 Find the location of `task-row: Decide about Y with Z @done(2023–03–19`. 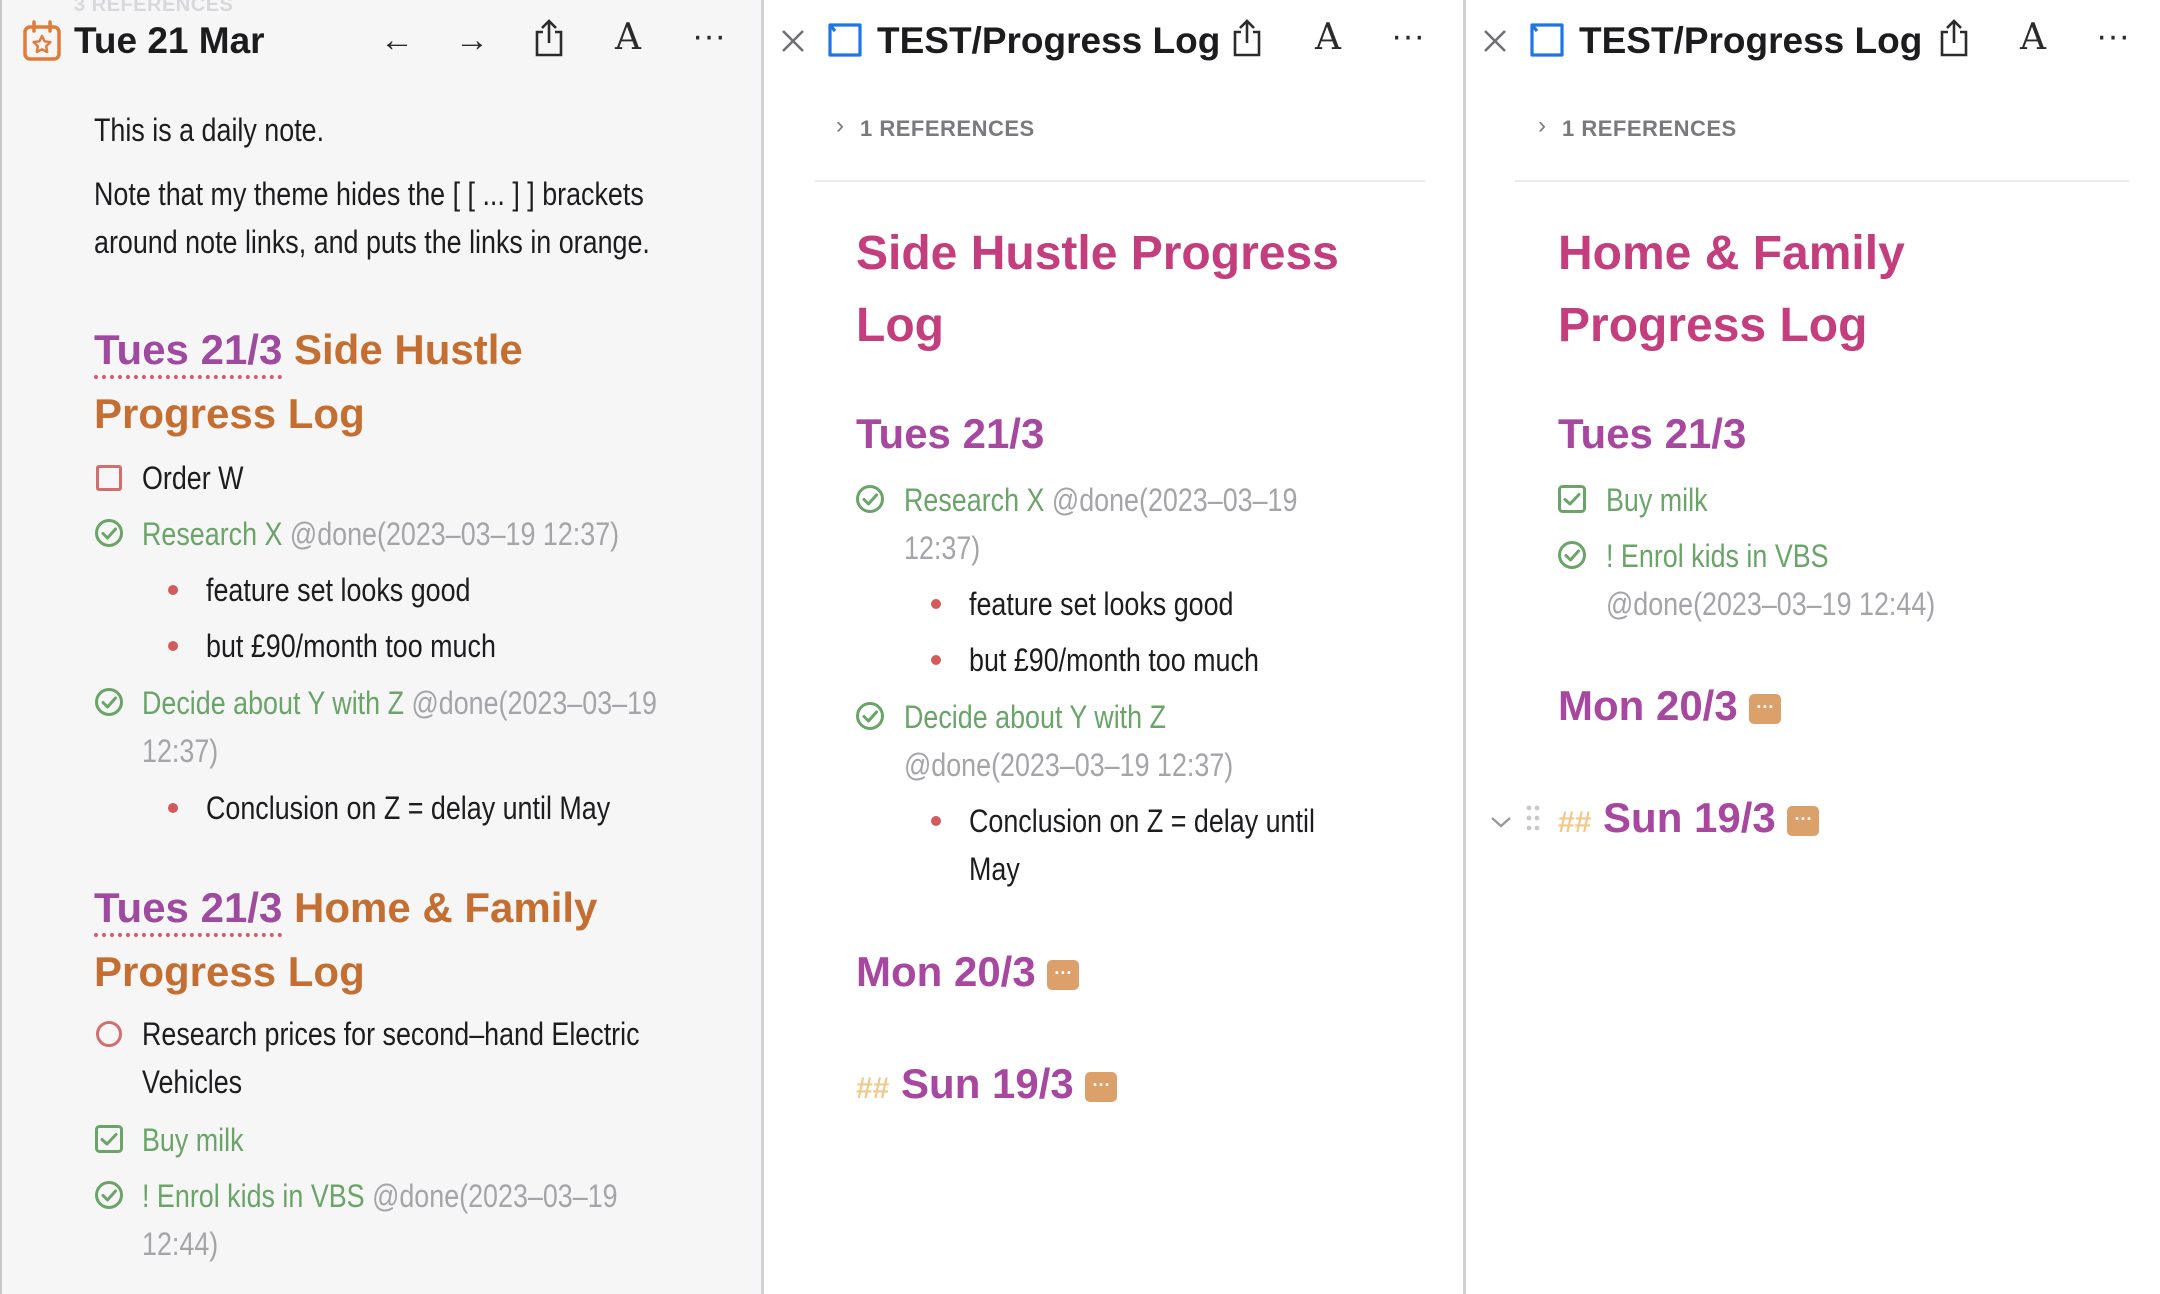

task-row: Decide about Y with Z @done(2023–03–19 is located at coordinates (399, 703).